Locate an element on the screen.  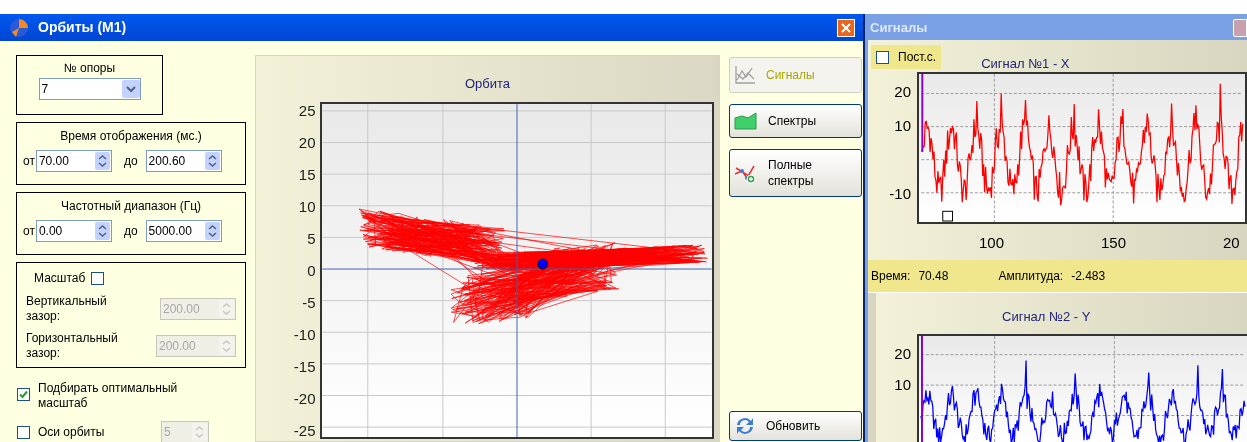
chart-title: Сигнал №1 - X is located at coordinates (1025, 64).